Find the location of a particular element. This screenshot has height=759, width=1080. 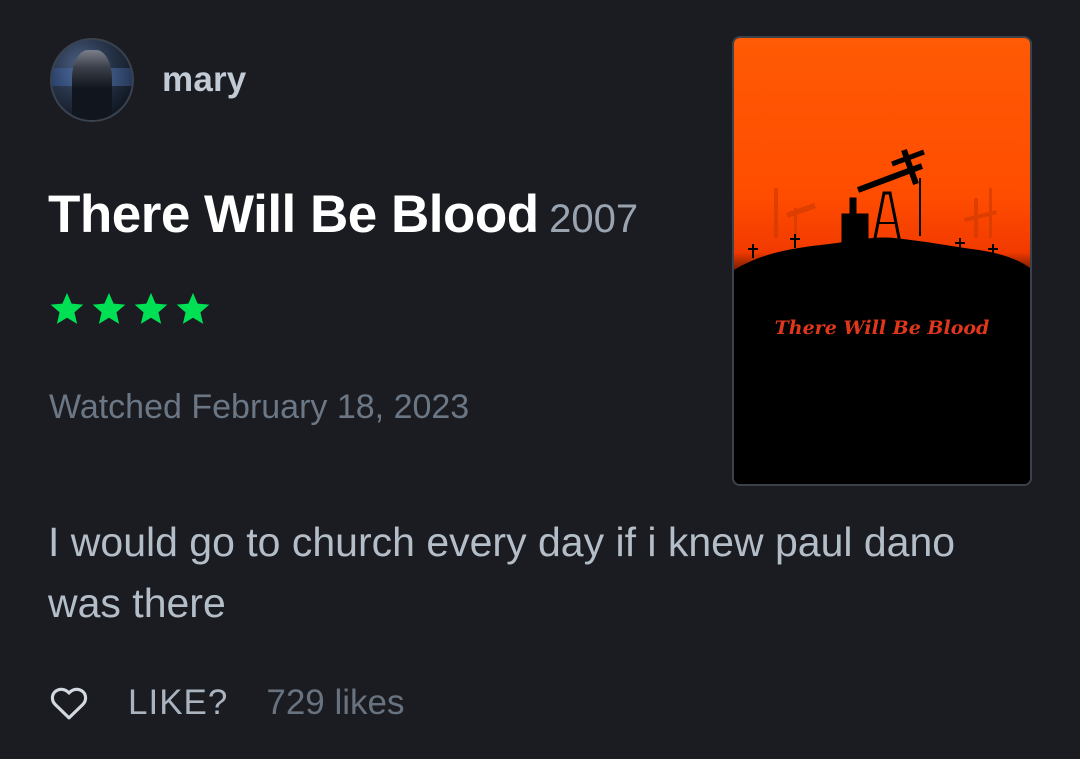

like-button: LIKE? is located at coordinates (178, 703).